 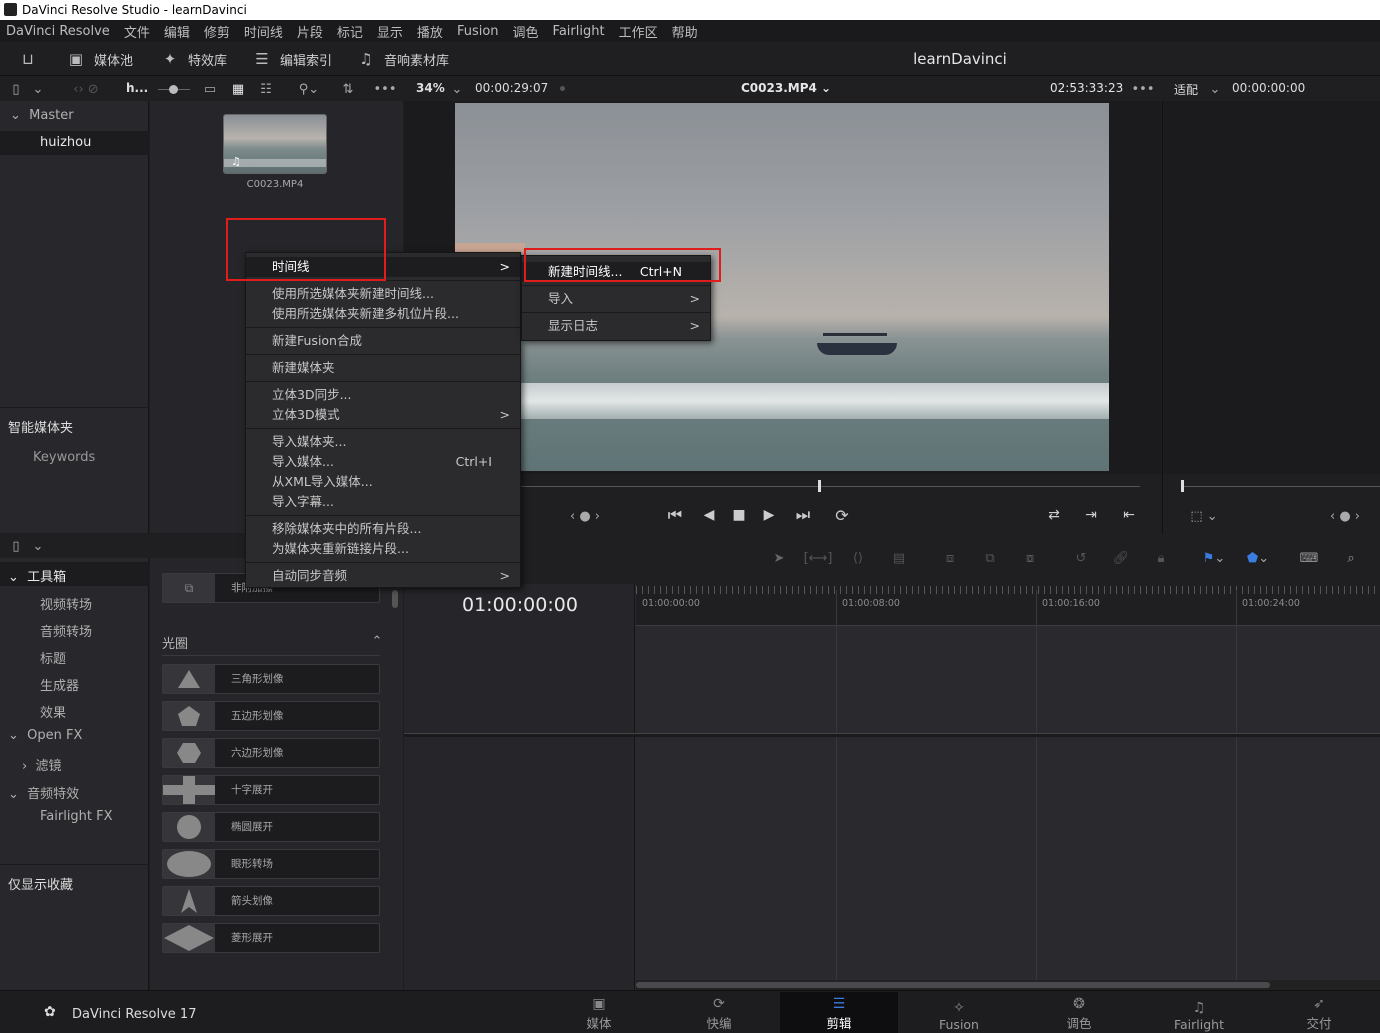 What do you see at coordinates (390, 31) in the screenshot?
I see `menu-view: 显示` at bounding box center [390, 31].